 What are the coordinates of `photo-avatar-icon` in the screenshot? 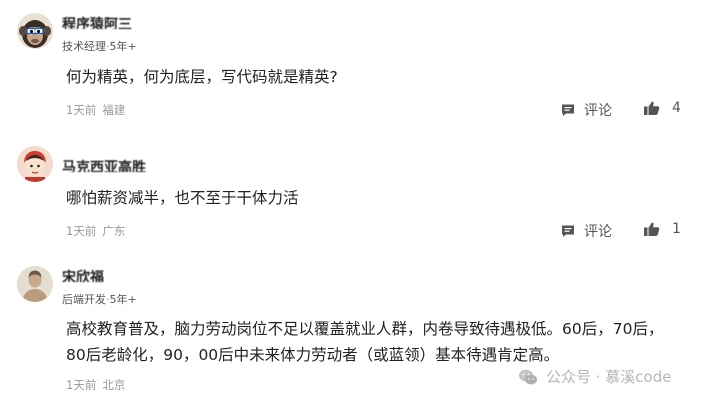 It's located at (35, 284).